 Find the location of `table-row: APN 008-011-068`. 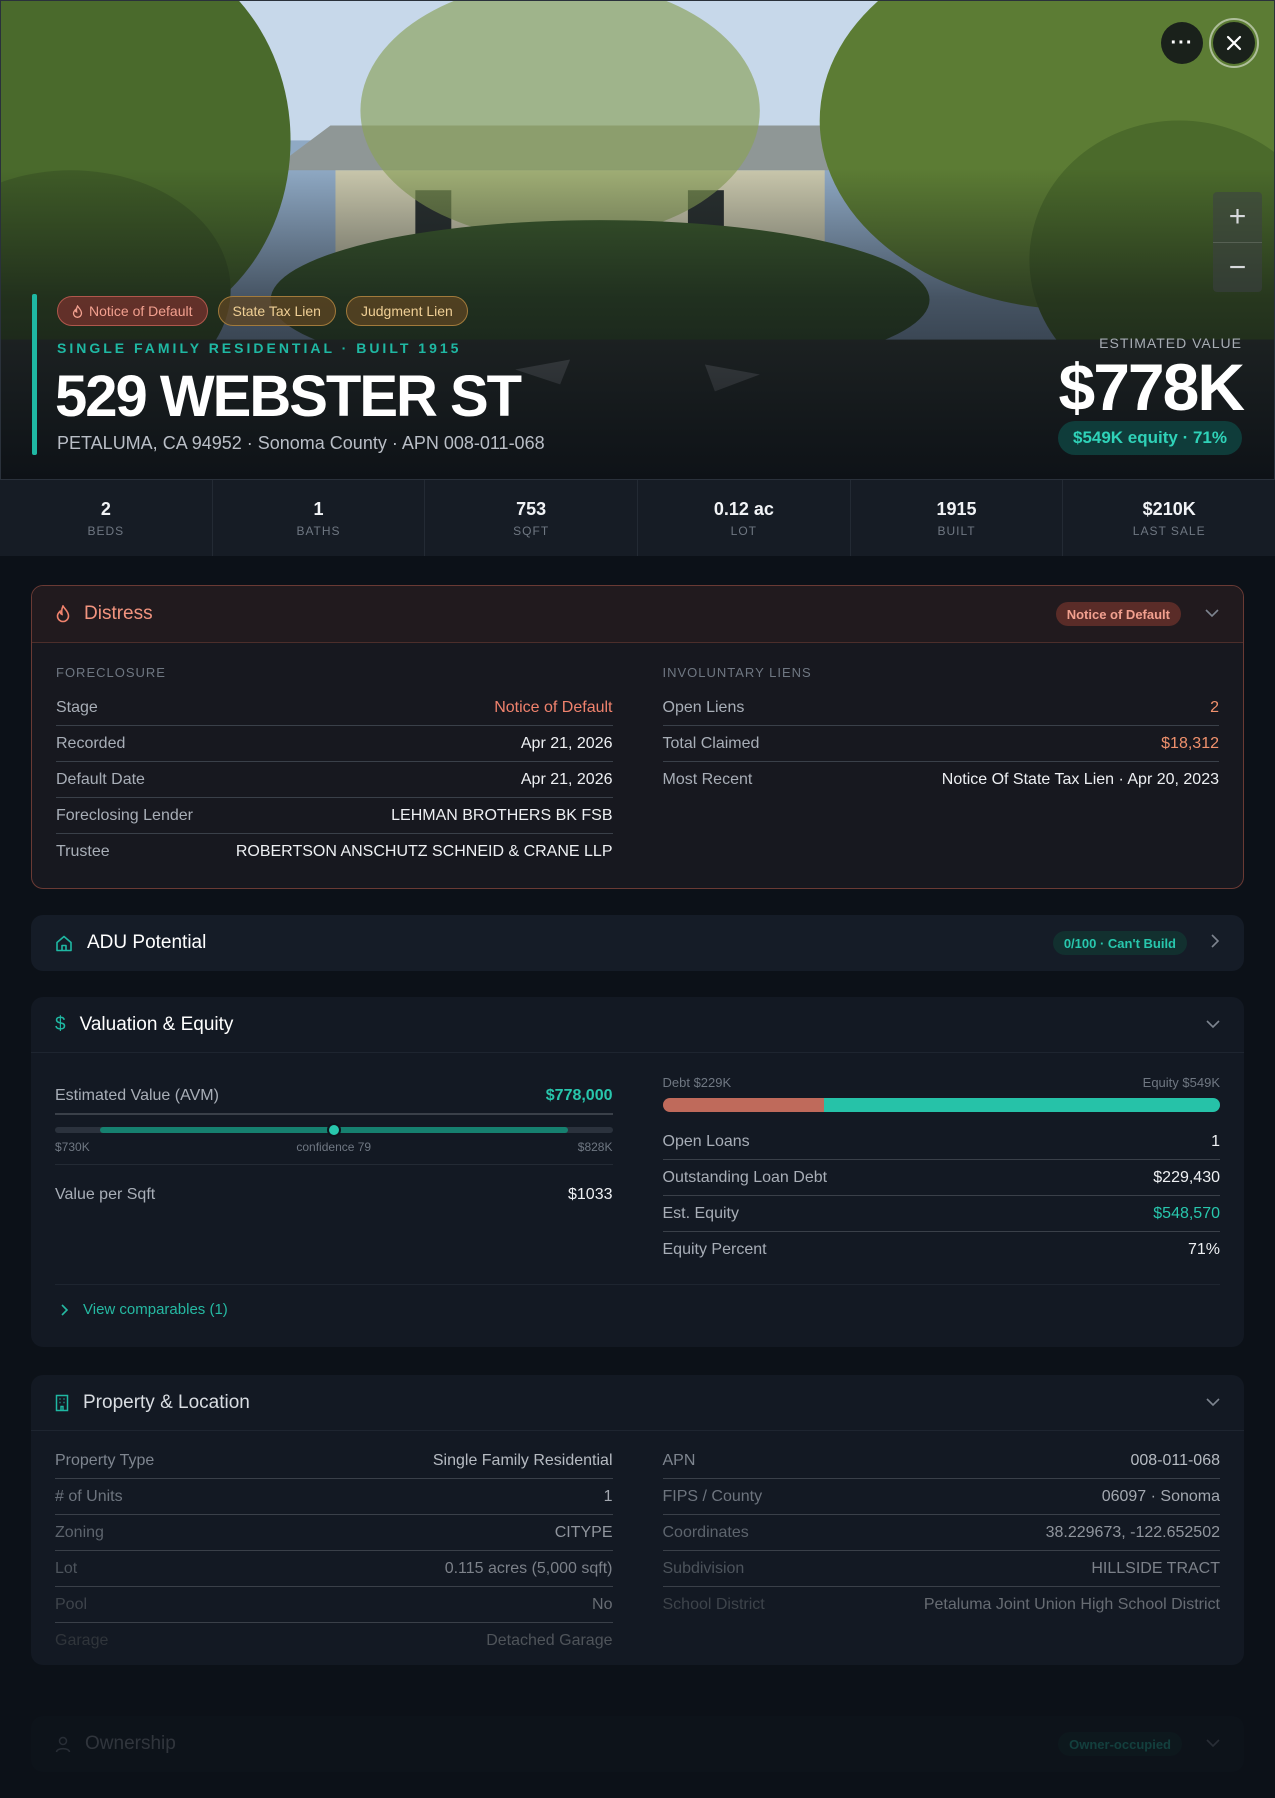

table-row: APN 008-011-068 is located at coordinates (941, 1461).